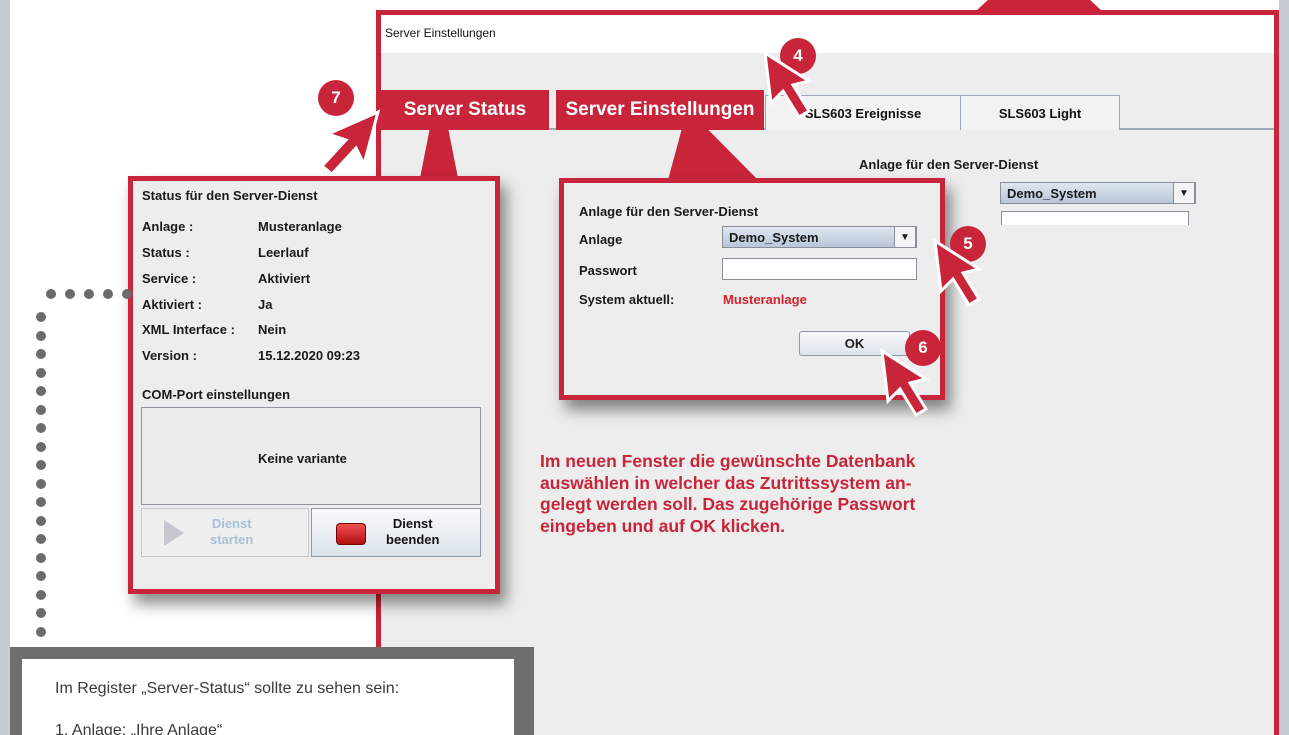 This screenshot has height=735, width=1289. I want to click on status-value-status: Leerlauf, so click(283, 252).